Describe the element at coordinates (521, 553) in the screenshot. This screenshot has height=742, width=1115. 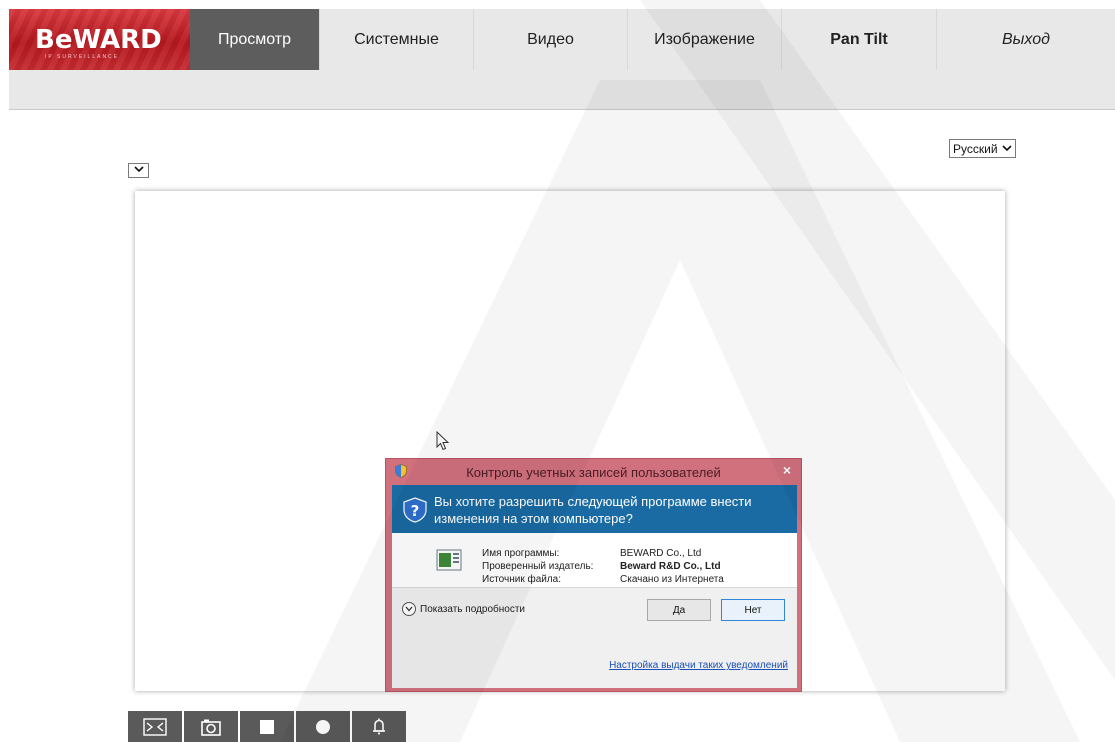
I see `label-program-name: Имя программы:` at that location.